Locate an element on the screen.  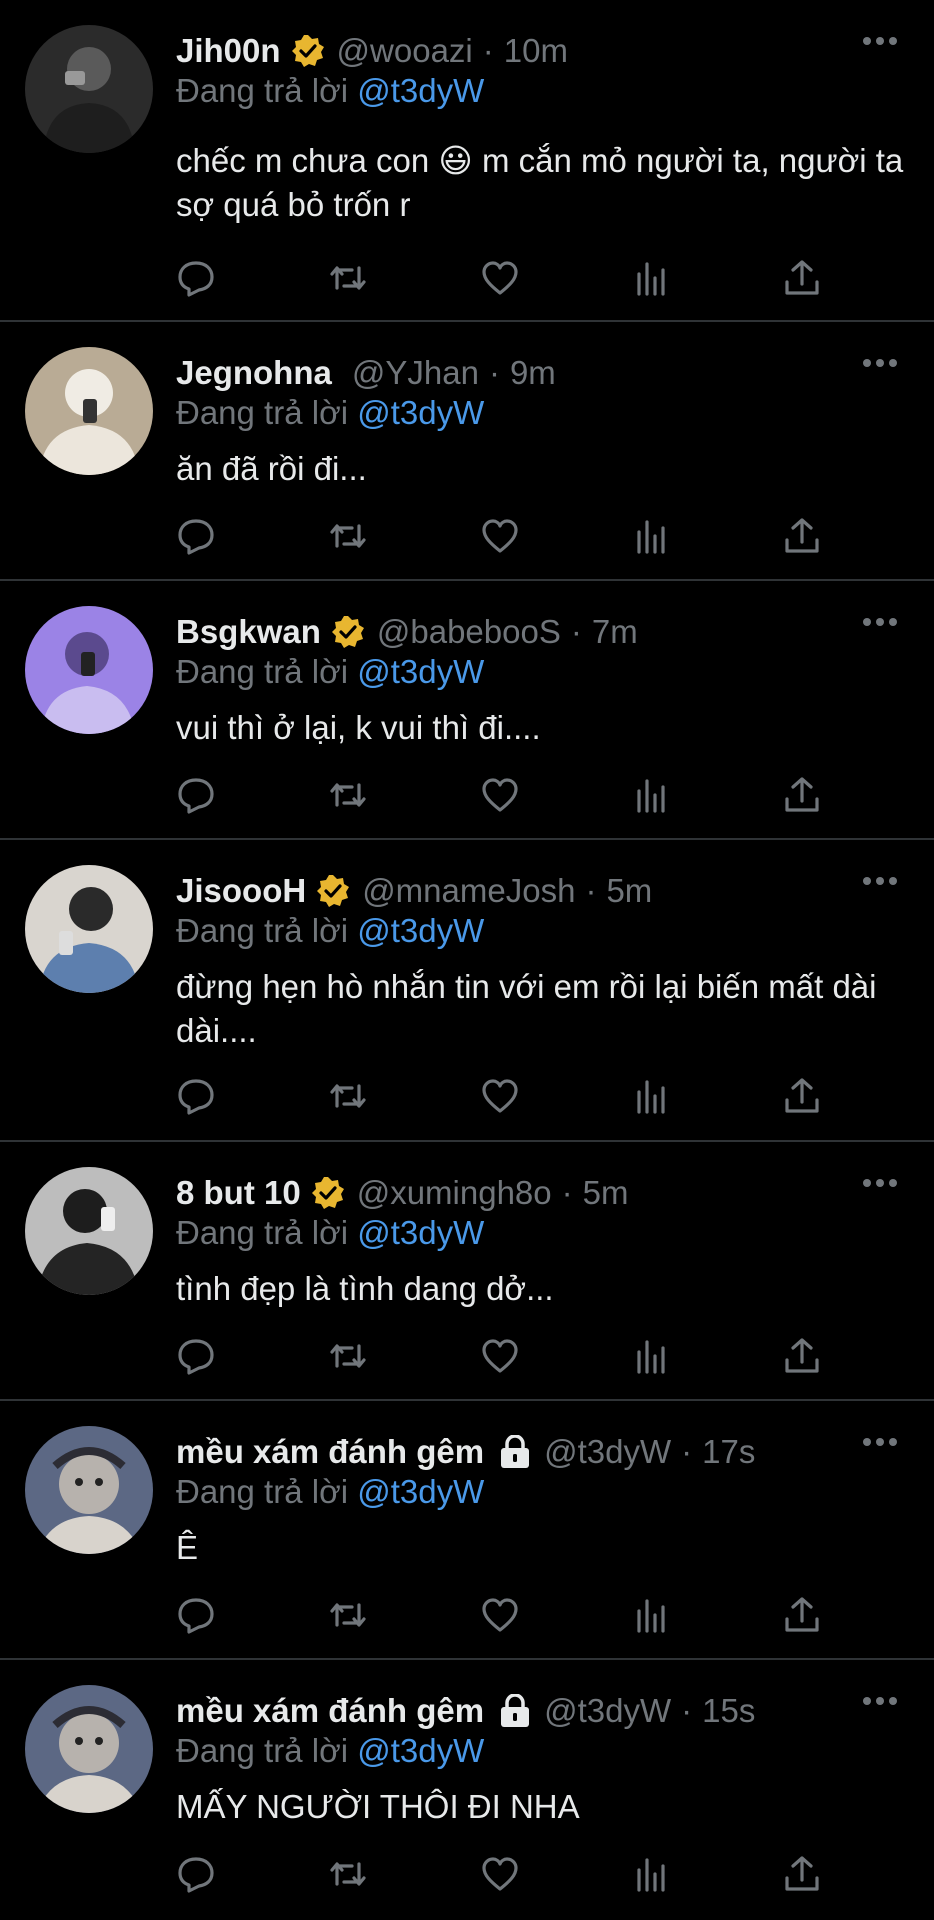
handle: @mnameJosh is located at coordinates (468, 891).